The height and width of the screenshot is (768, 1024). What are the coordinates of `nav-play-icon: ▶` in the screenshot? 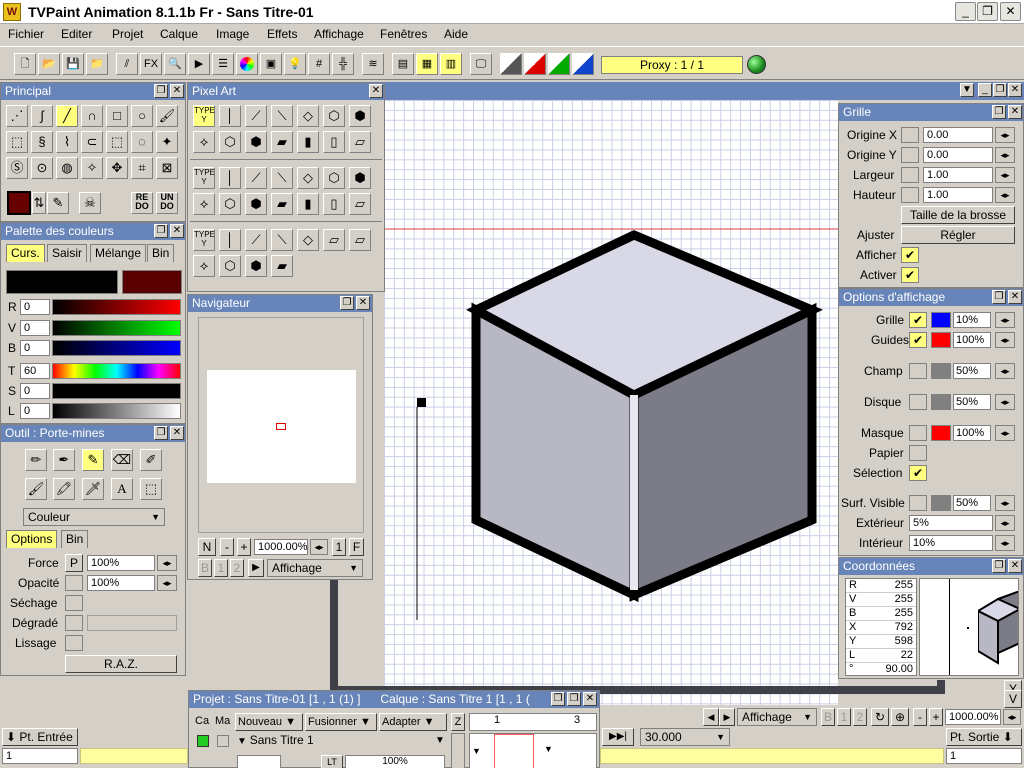 It's located at (256, 568).